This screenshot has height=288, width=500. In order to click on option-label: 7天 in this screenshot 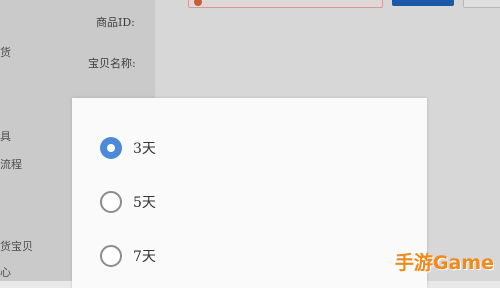, I will do `click(144, 257)`.